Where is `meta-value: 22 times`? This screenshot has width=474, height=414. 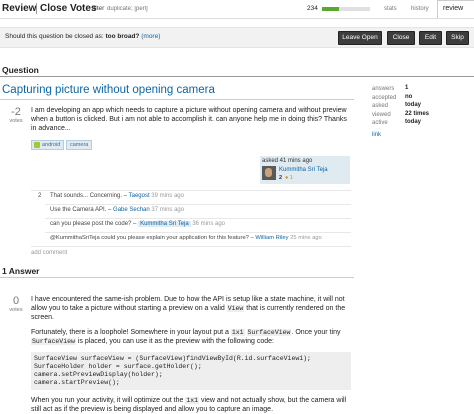
meta-value: 22 times is located at coordinates (417, 113).